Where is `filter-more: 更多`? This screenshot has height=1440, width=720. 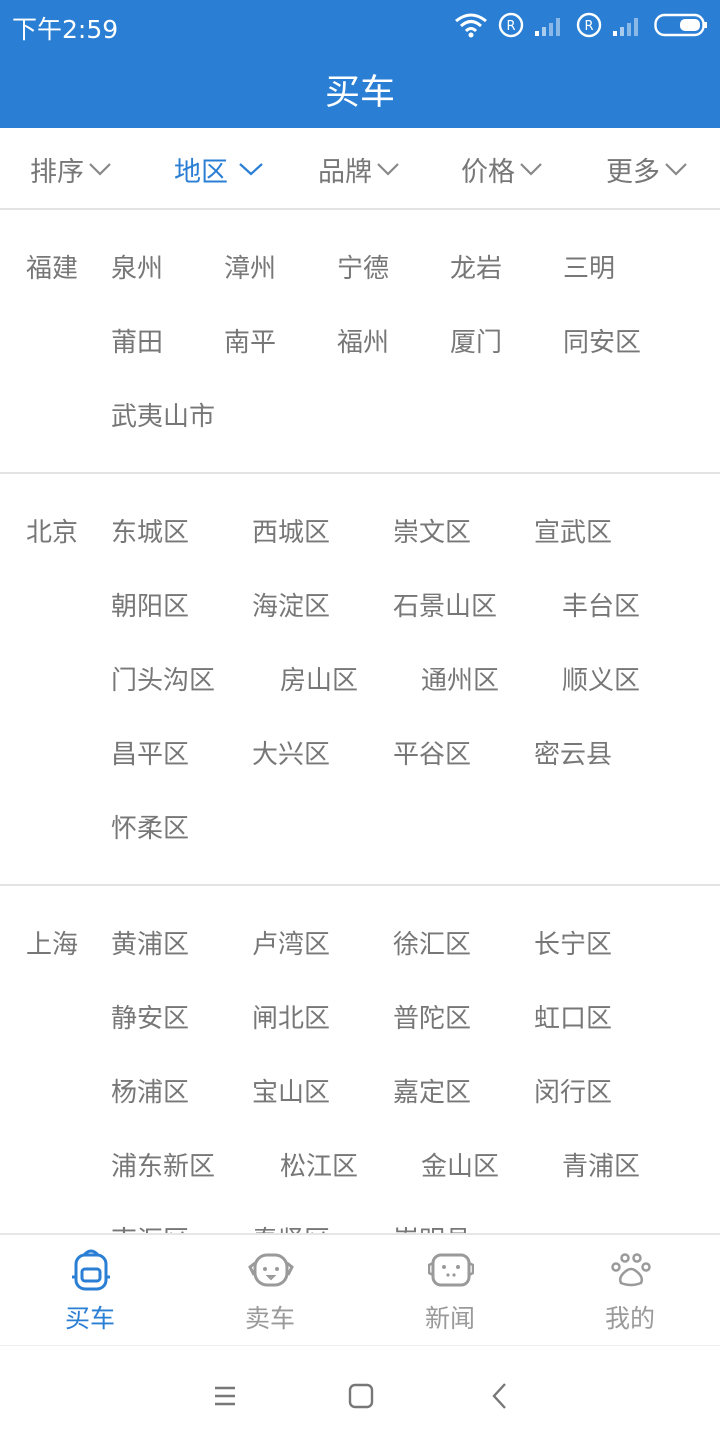 filter-more: 更多 is located at coordinates (647, 169).